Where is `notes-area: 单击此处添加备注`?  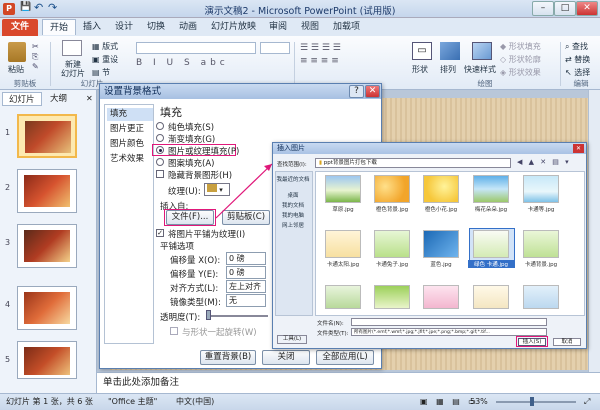
notes-area: 单击此处添加备注 is located at coordinates (348, 382).